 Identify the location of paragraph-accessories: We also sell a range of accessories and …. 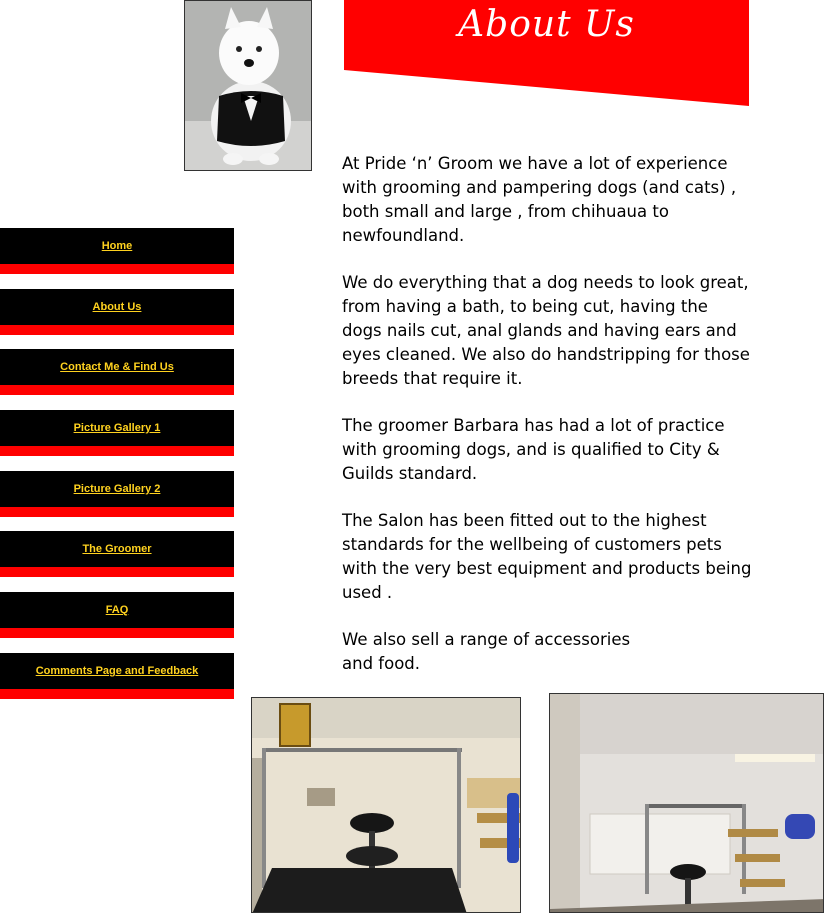
(486, 651).